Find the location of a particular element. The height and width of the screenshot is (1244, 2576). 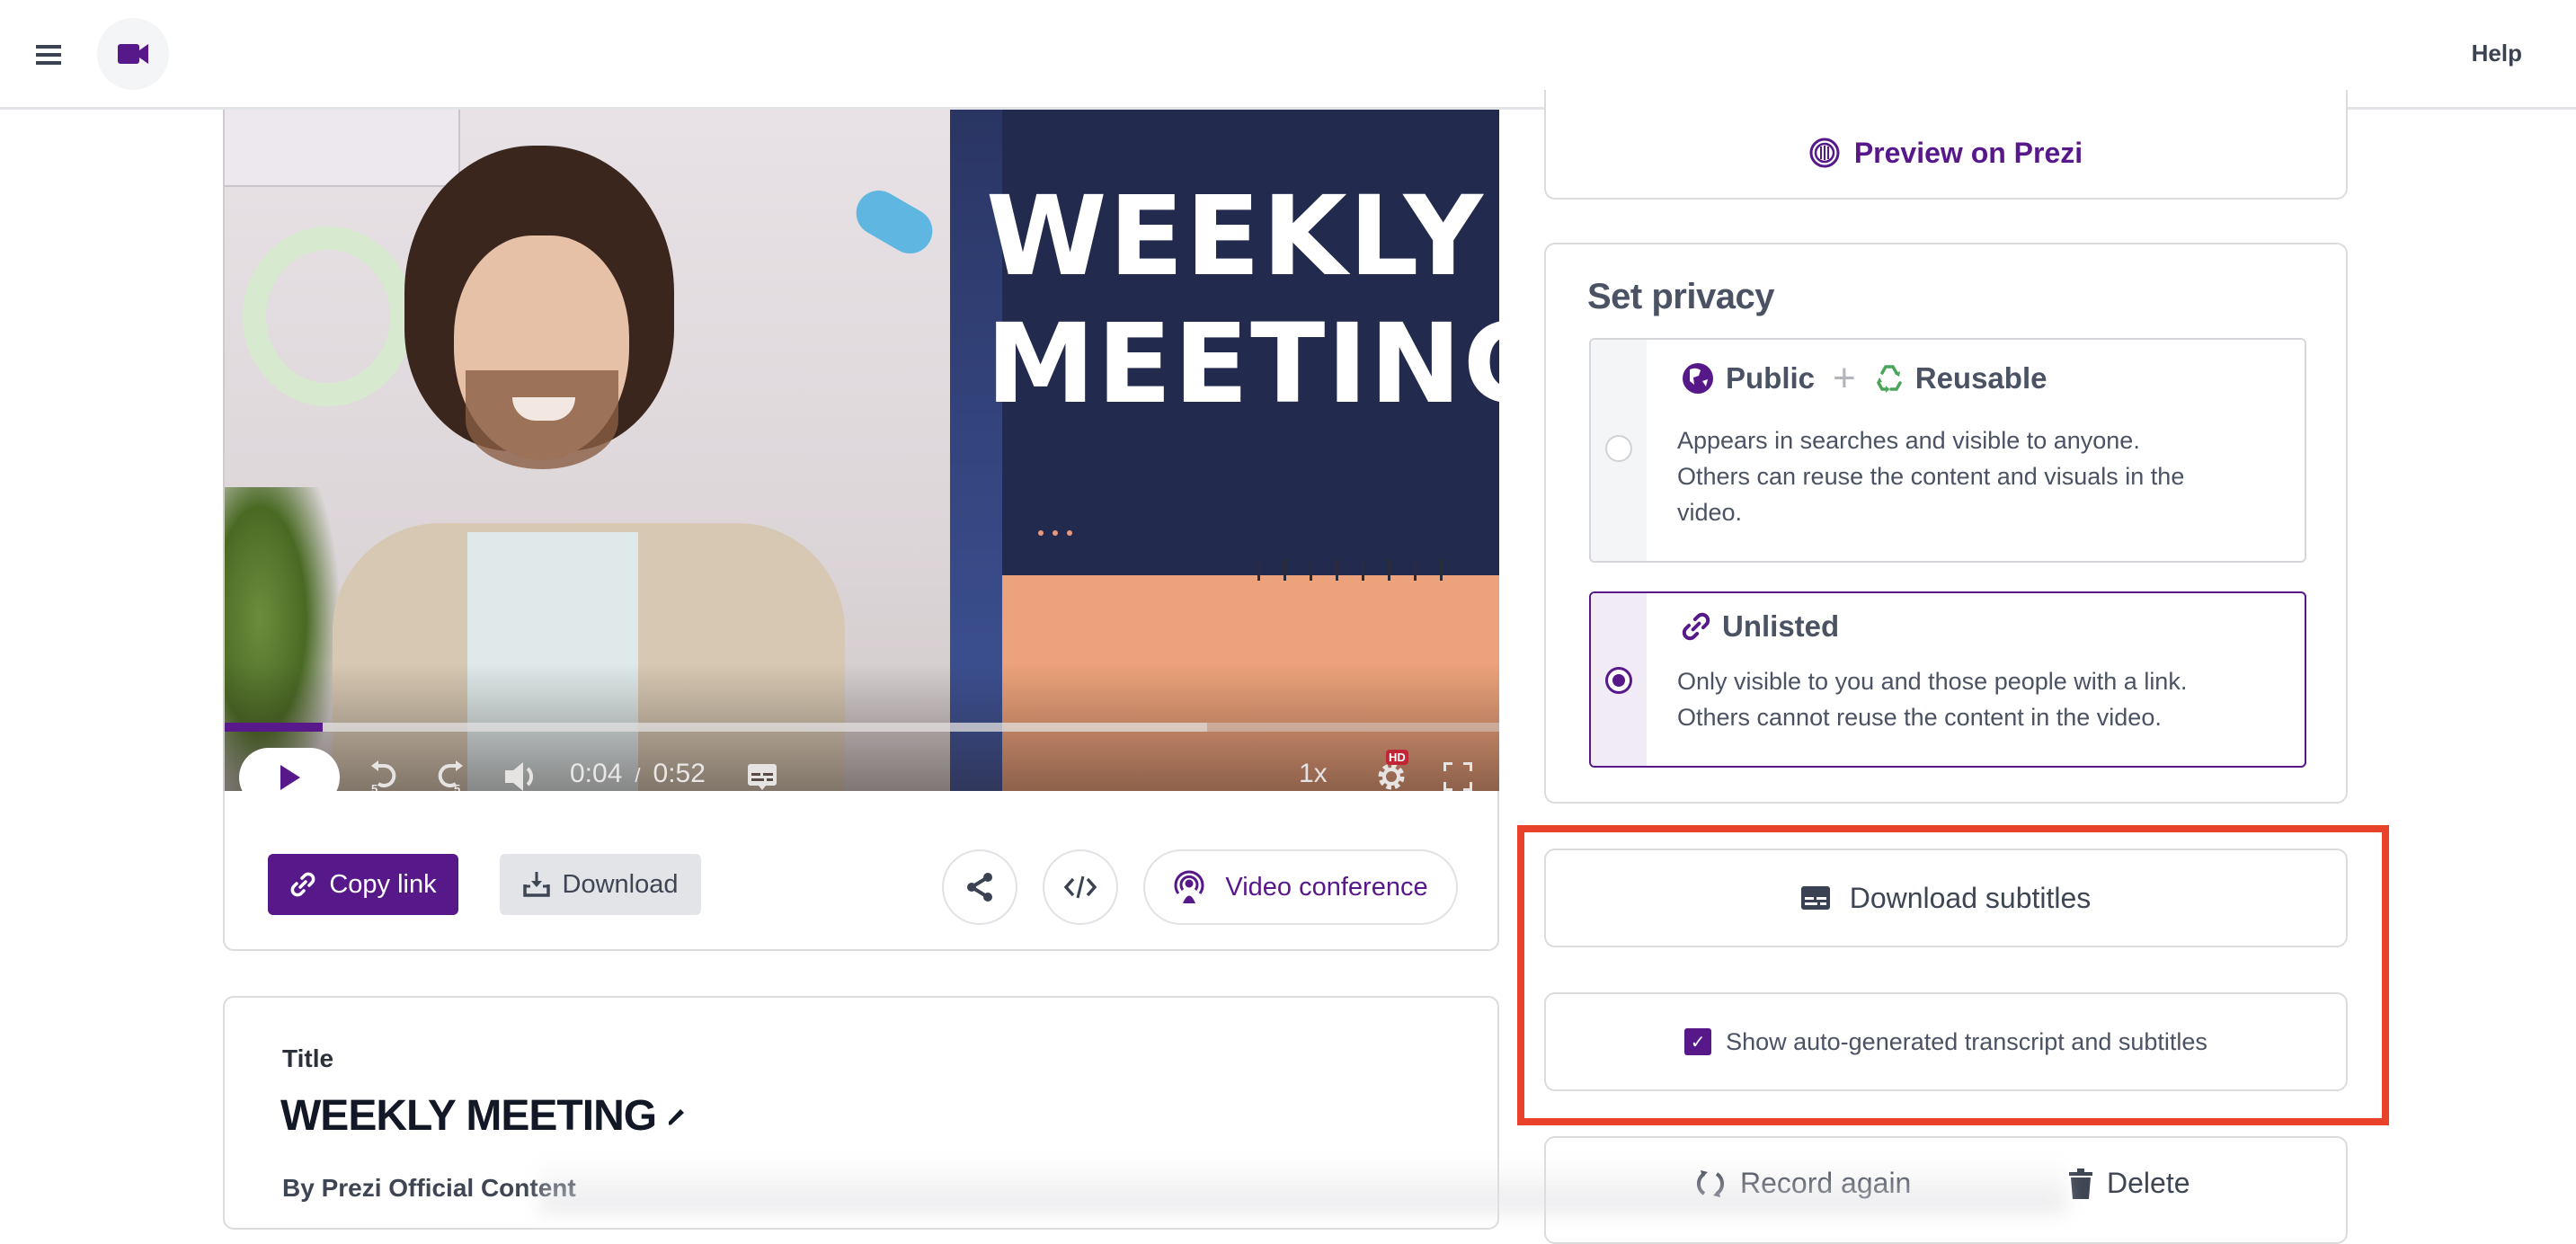

time-display: 0:04 / 0:52 is located at coordinates (638, 774).